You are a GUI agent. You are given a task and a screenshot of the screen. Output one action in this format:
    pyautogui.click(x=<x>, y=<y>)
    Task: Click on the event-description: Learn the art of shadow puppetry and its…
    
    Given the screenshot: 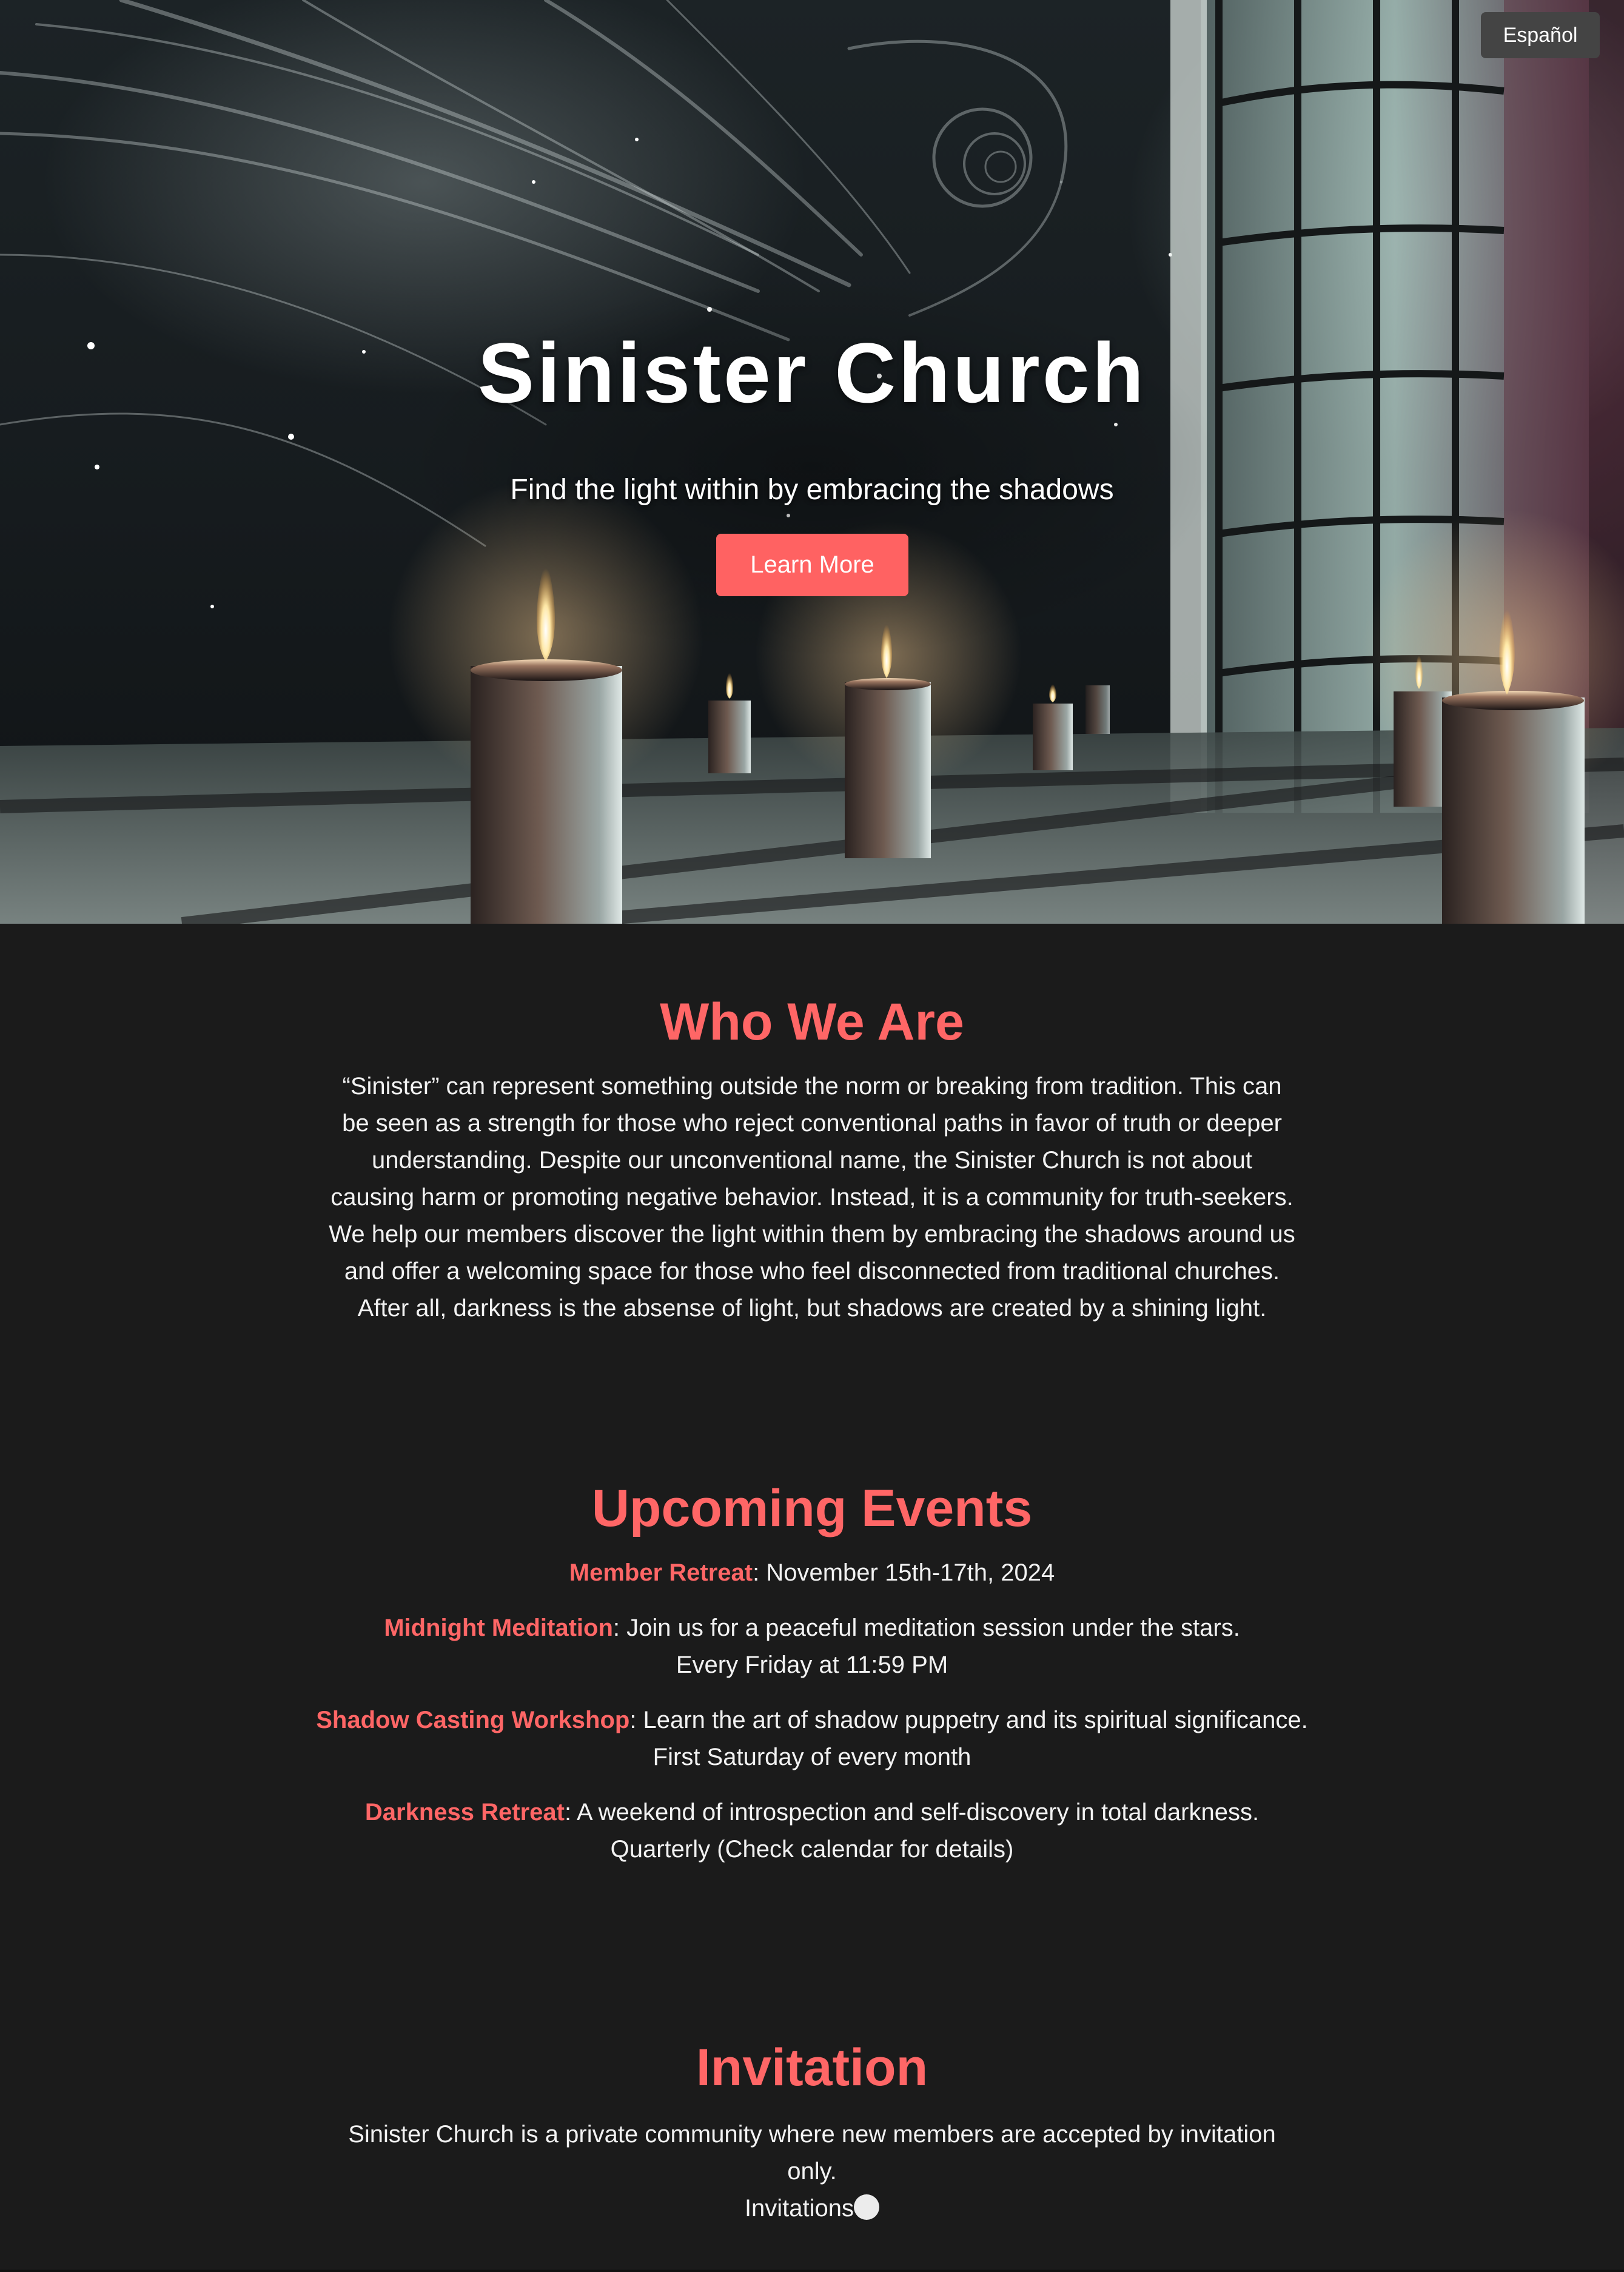 What is the action you would take?
    pyautogui.click(x=976, y=1719)
    